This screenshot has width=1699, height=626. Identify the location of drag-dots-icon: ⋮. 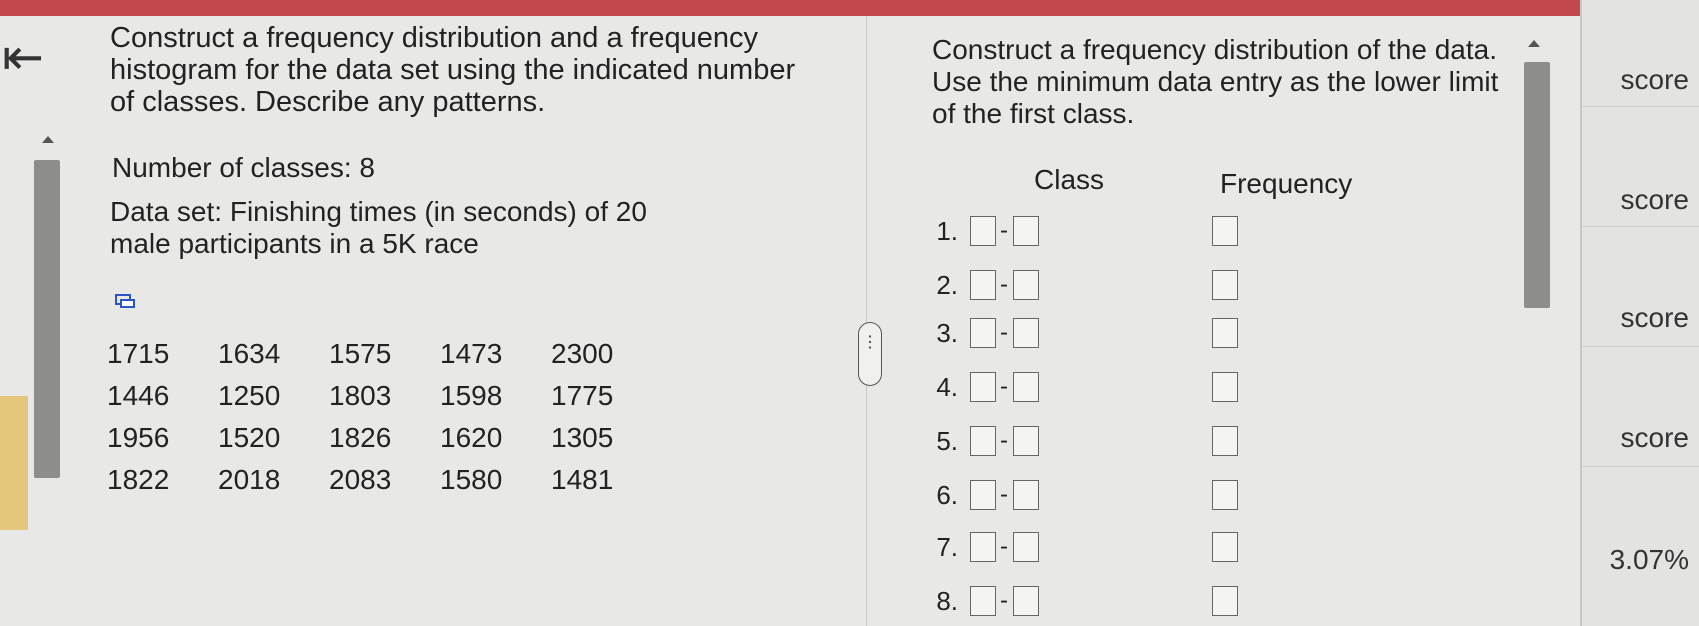
(870, 342).